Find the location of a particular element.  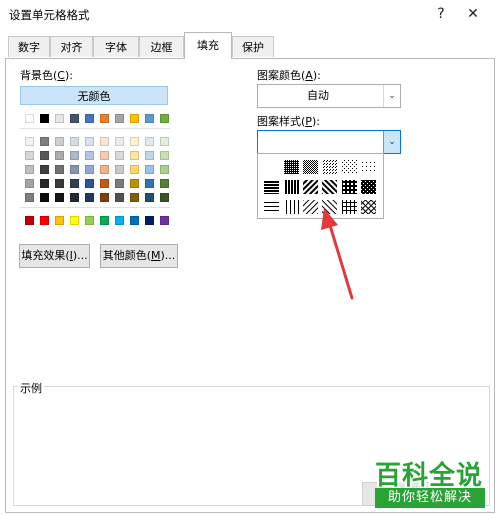

tab-number: 数字 is located at coordinates (29, 46).